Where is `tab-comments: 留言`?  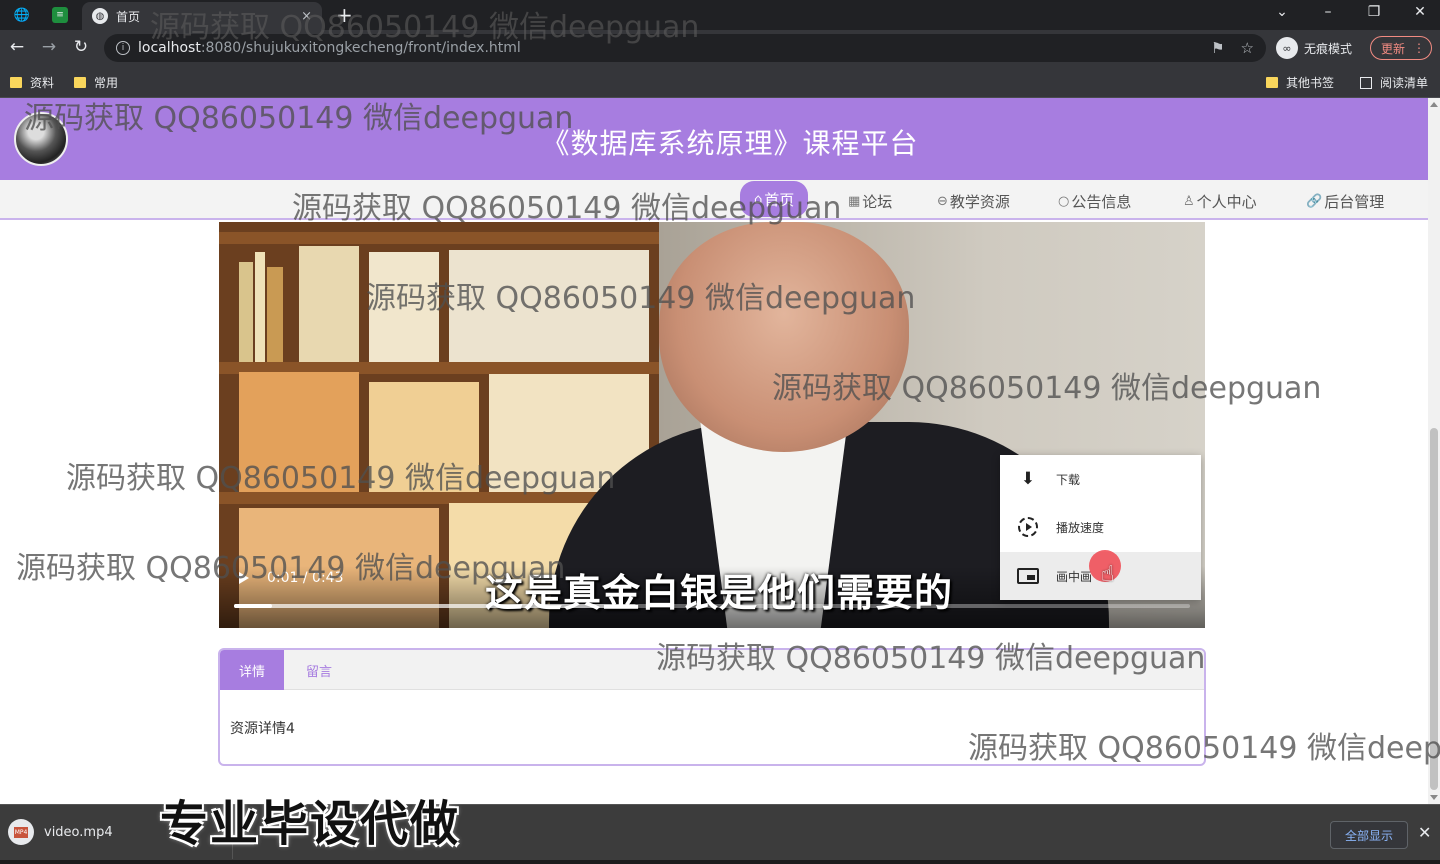
tab-comments: 留言 is located at coordinates (319, 670).